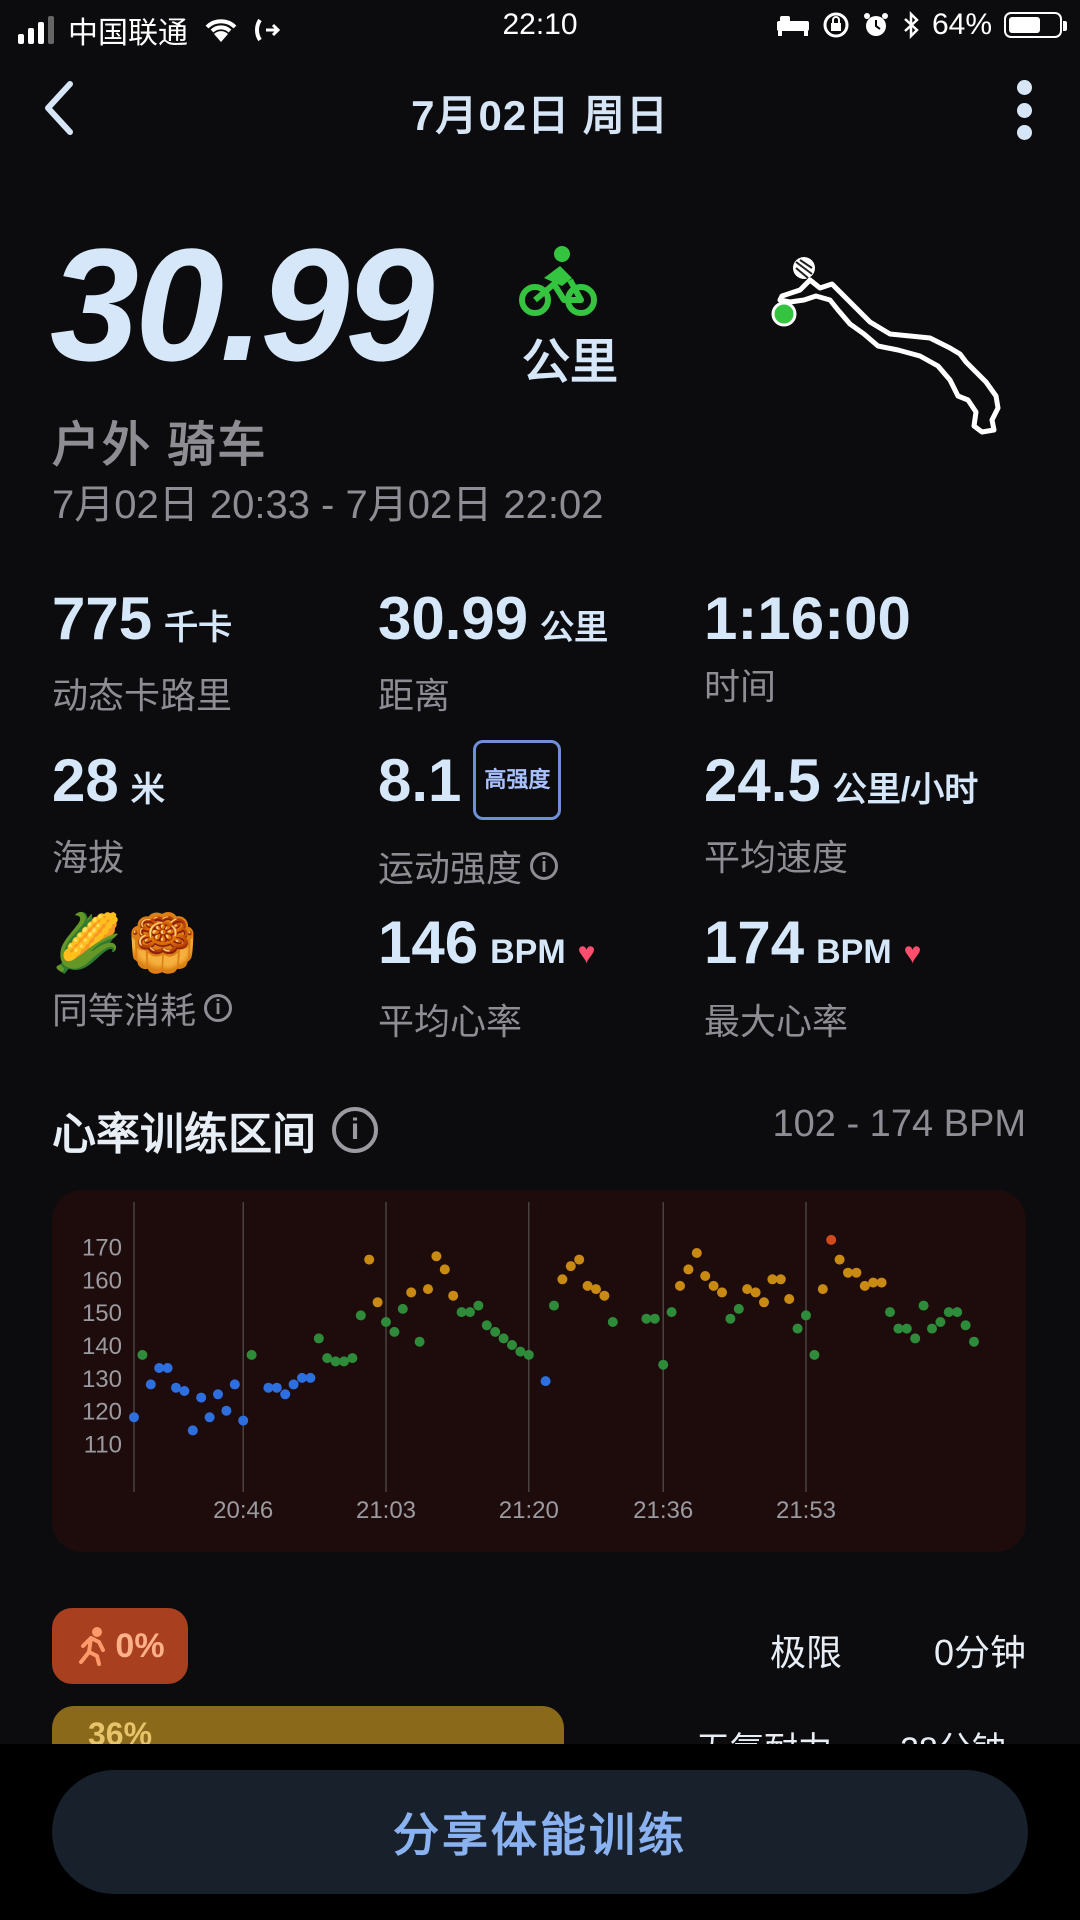 The height and width of the screenshot is (1920, 1080). What do you see at coordinates (540, 1832) in the screenshot?
I see `share-workout-button: 分享体能训练` at bounding box center [540, 1832].